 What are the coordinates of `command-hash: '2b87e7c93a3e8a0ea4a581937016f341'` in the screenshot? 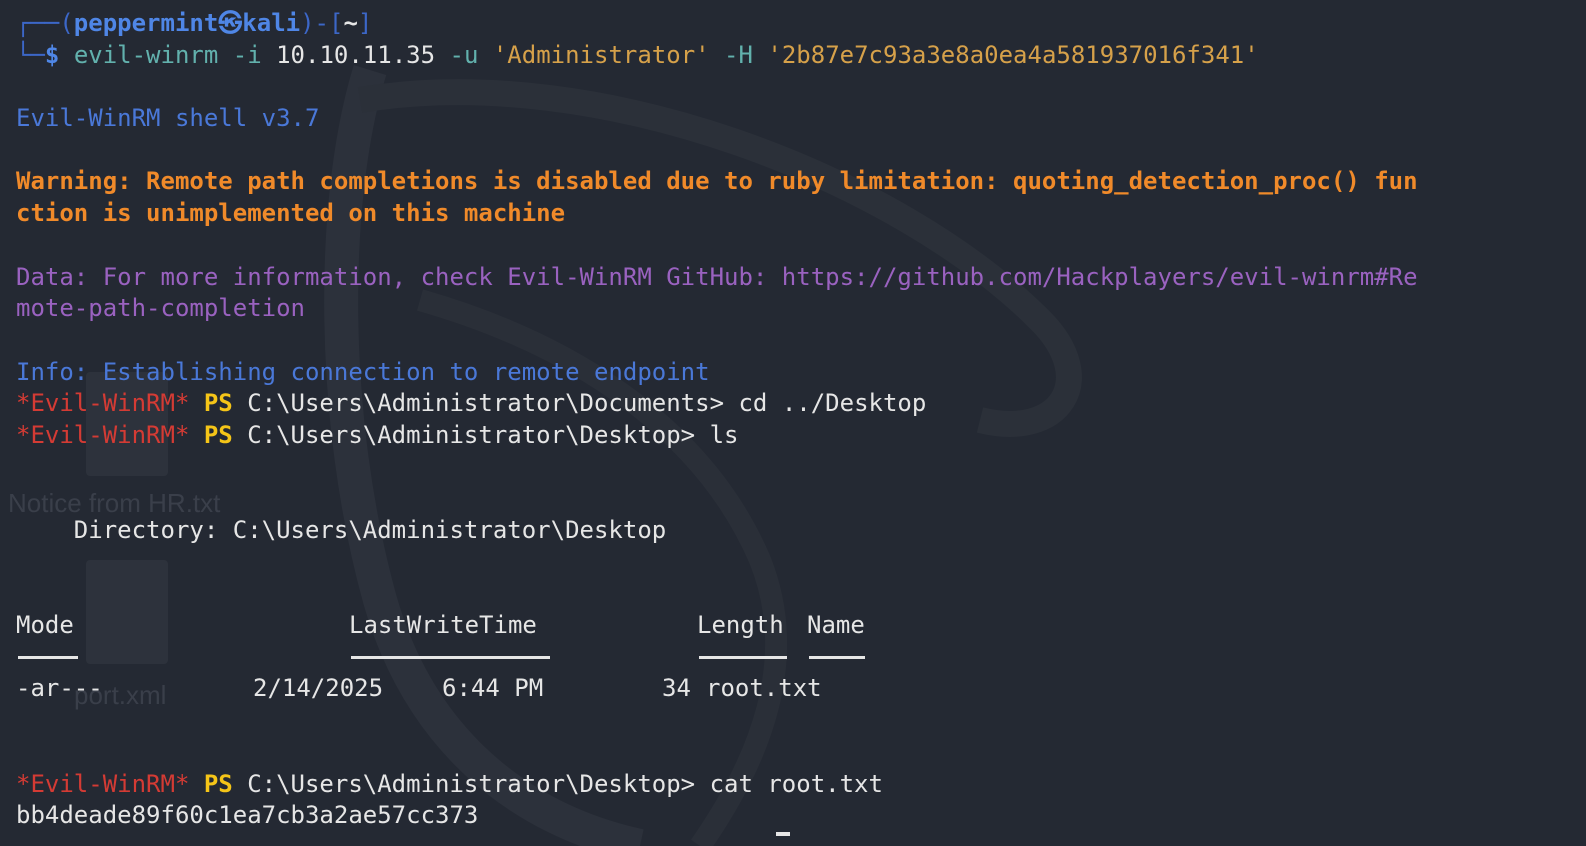 It's located at (1013, 54).